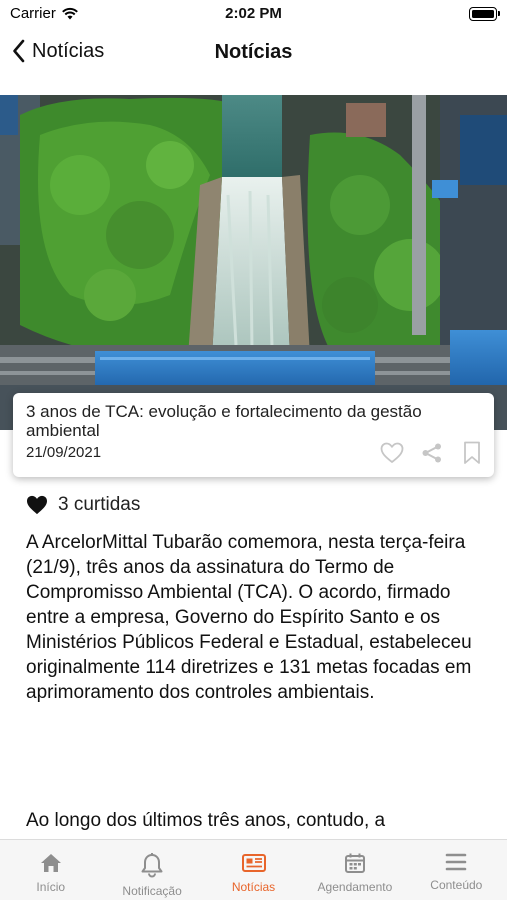 The width and height of the screenshot is (507, 900). I want to click on status-time: 2:02 PM, so click(253, 13).